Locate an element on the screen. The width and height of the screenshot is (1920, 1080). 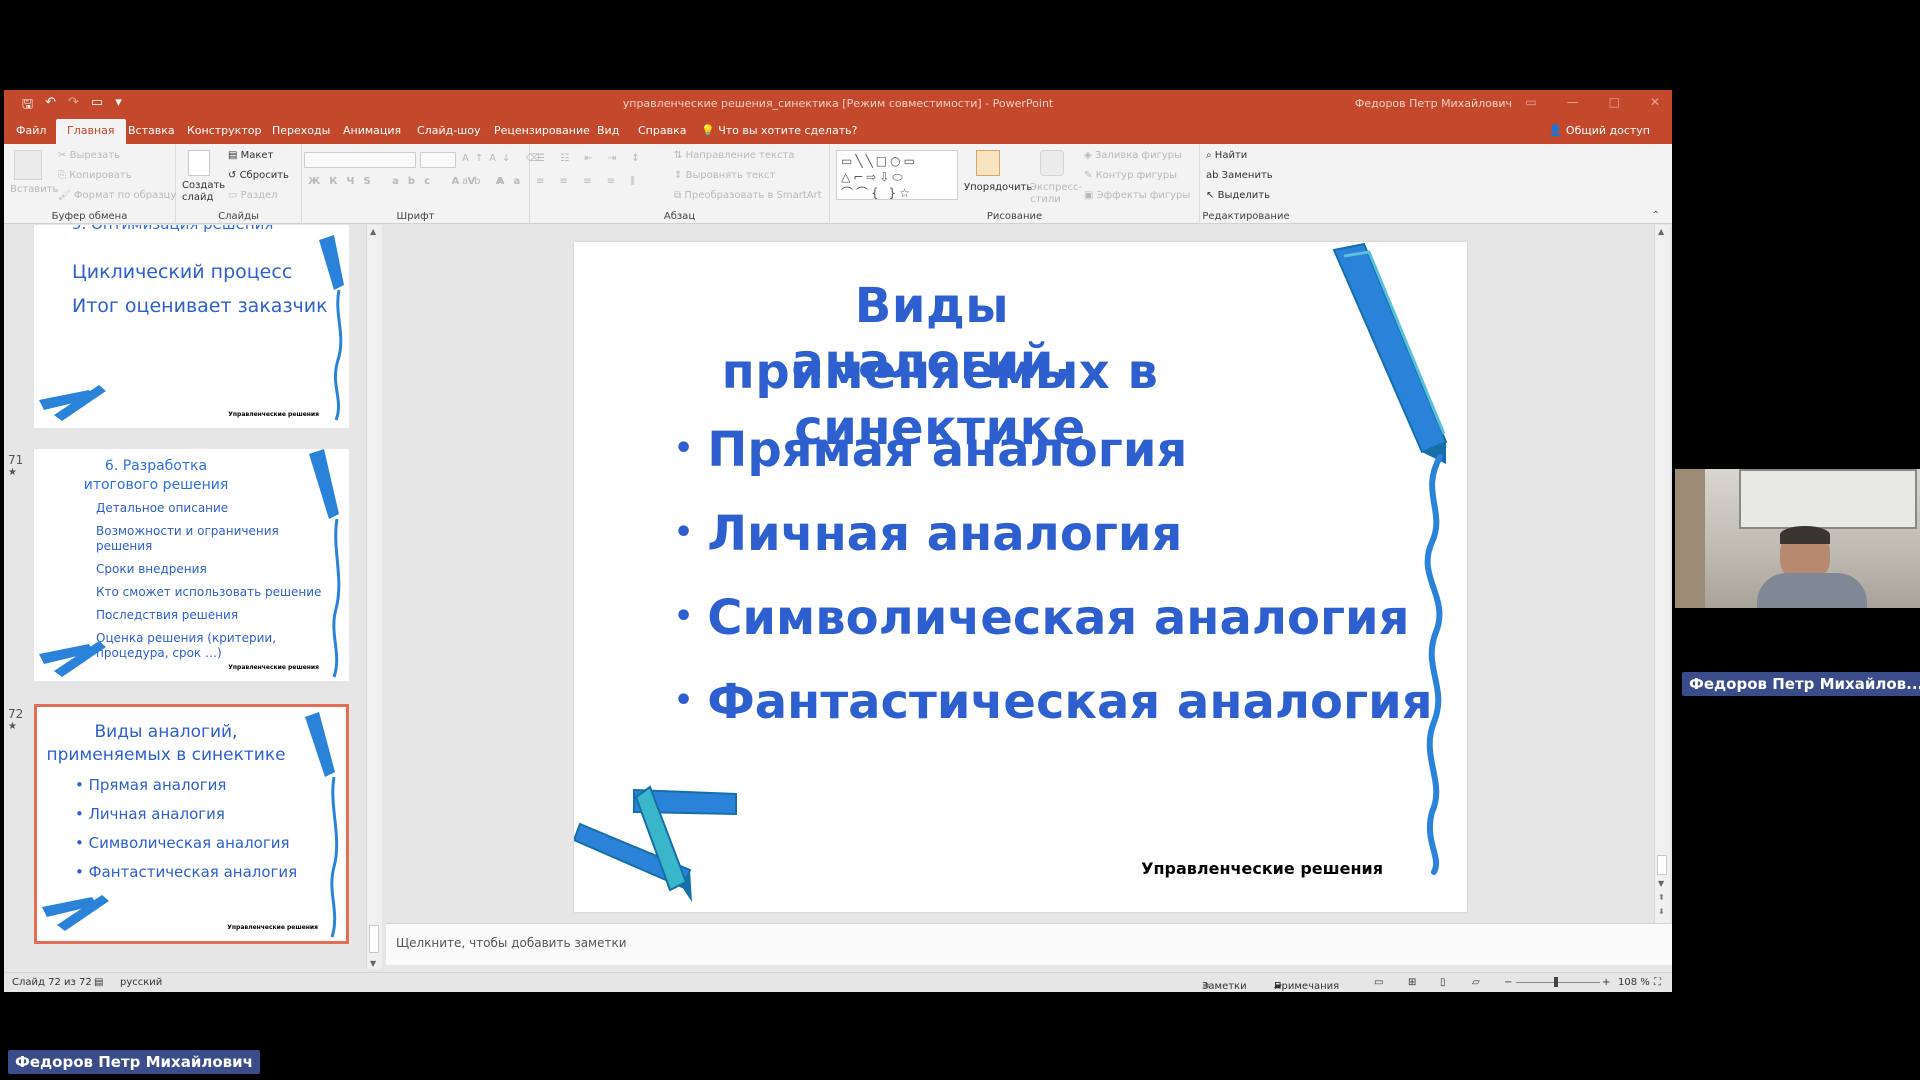
quick-styles-button: Экспресс-стили is located at coordinates (1056, 194).